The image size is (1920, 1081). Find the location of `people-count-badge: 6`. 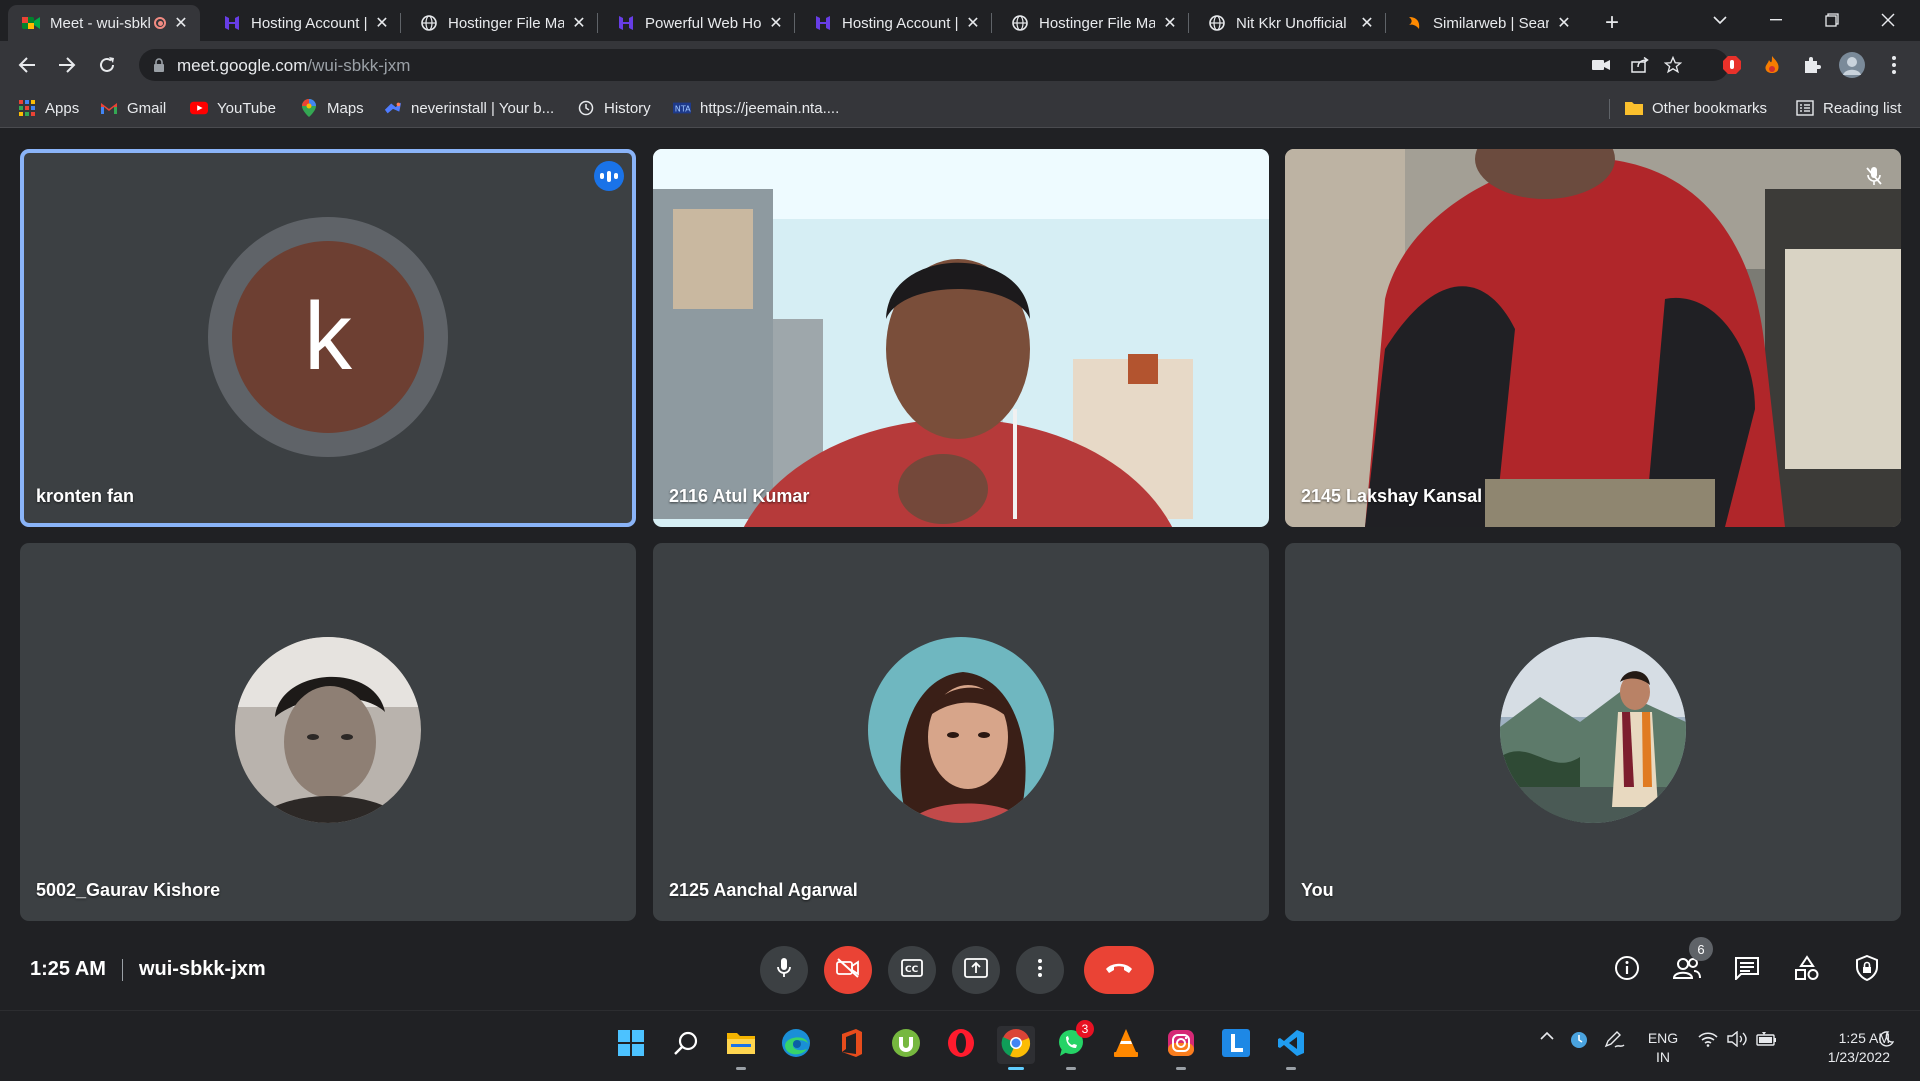

people-count-badge: 6 is located at coordinates (1701, 949).